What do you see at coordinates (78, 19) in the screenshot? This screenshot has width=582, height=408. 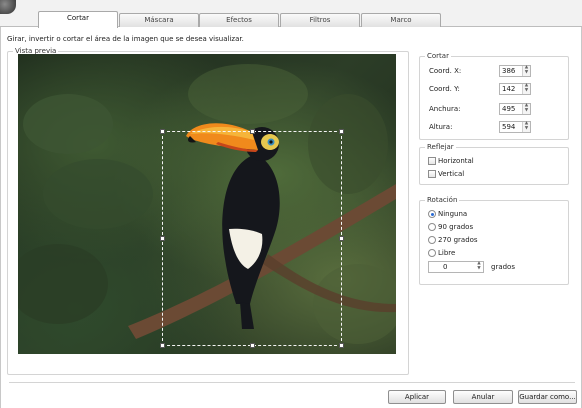 I see `tab-cortar: Cortar` at bounding box center [78, 19].